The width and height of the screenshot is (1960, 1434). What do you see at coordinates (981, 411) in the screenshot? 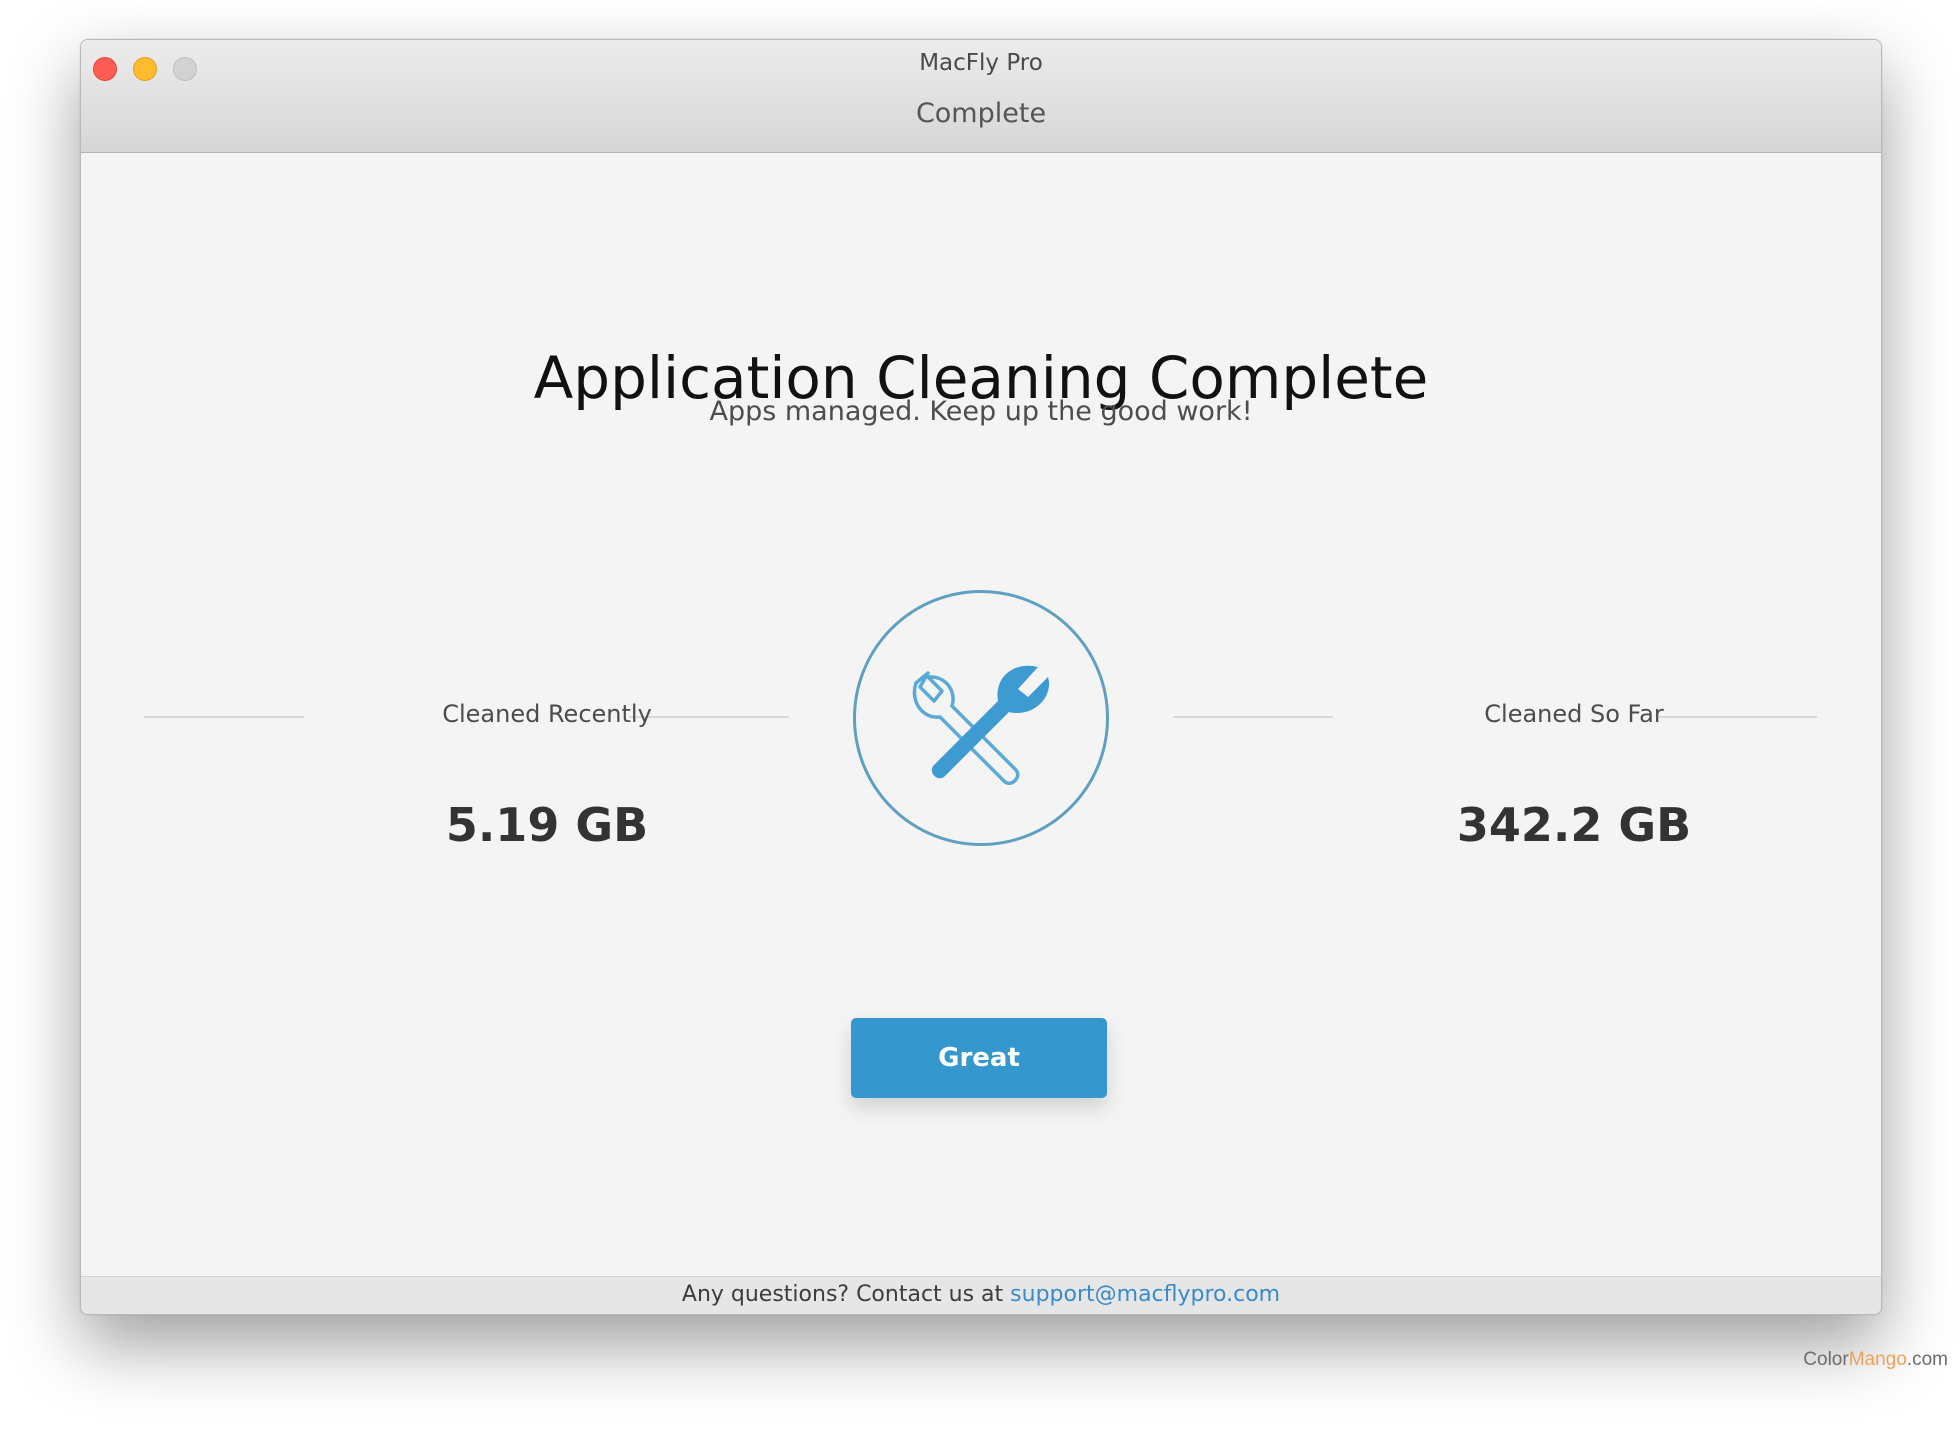
I see `page-subheading: Apps managed. Keep up the good work!` at bounding box center [981, 411].